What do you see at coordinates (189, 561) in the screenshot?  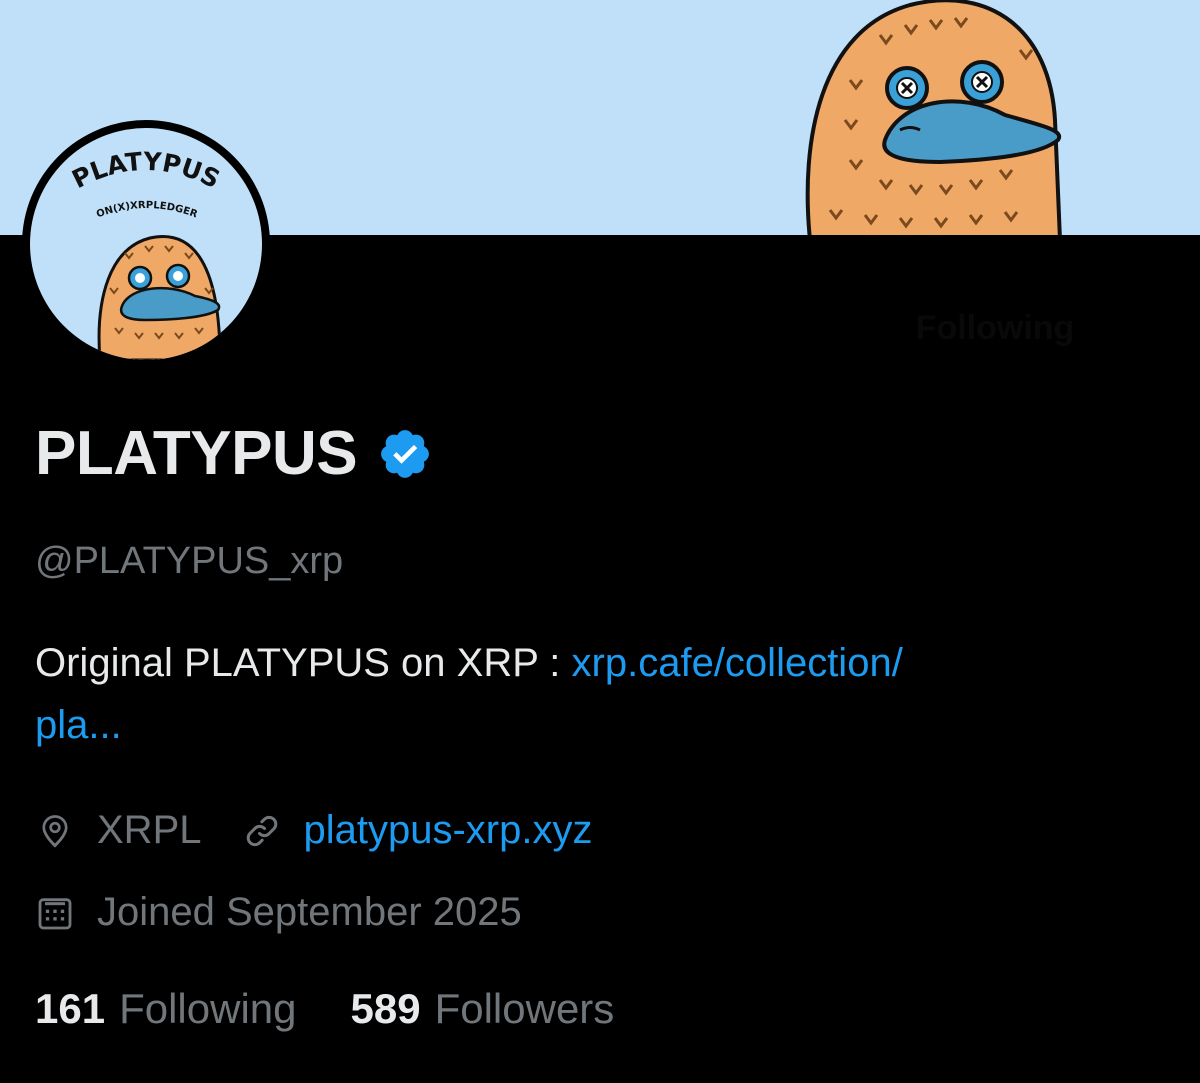 I see `profile-handle: @PLATYPUS_xrp` at bounding box center [189, 561].